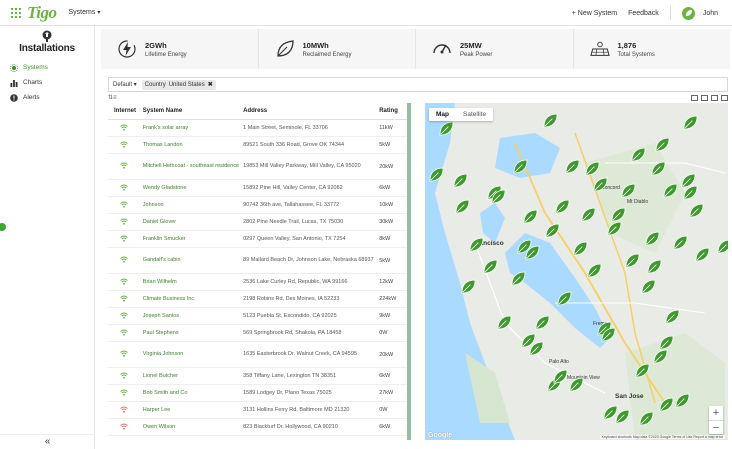  I want to click on collapse-sidebar-button: «, so click(47, 440).